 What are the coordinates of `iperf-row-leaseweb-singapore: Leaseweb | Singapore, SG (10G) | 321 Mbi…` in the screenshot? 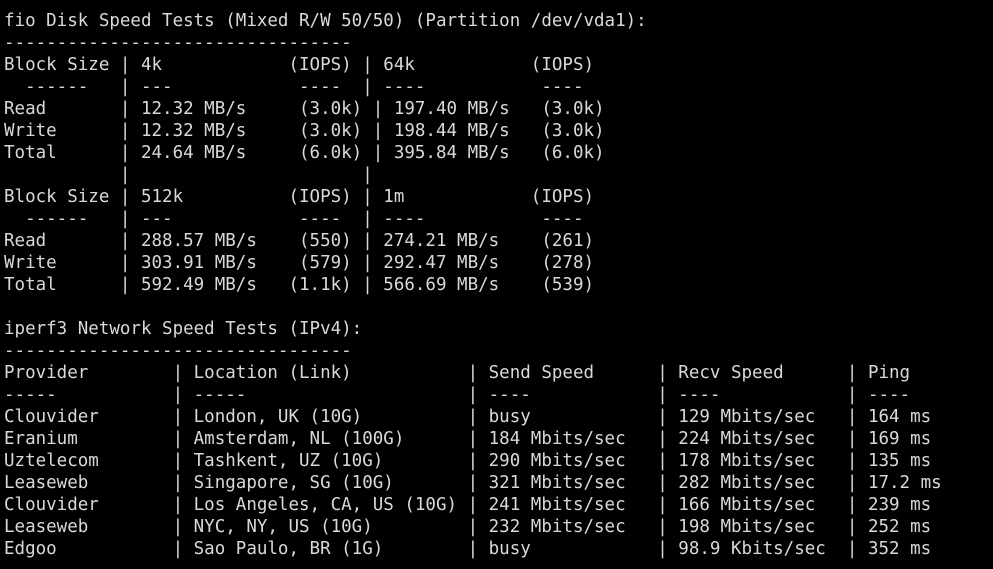 It's located at (473, 483).